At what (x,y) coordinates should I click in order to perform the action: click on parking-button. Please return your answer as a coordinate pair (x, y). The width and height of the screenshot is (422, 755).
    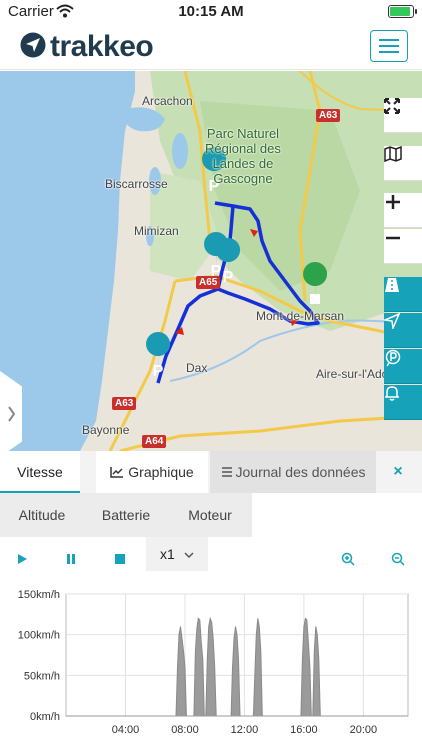
    Looking at the image, I should click on (403, 366).